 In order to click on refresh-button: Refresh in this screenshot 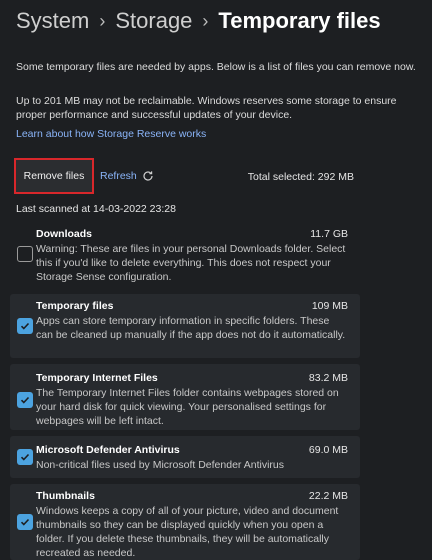, I will do `click(127, 176)`.